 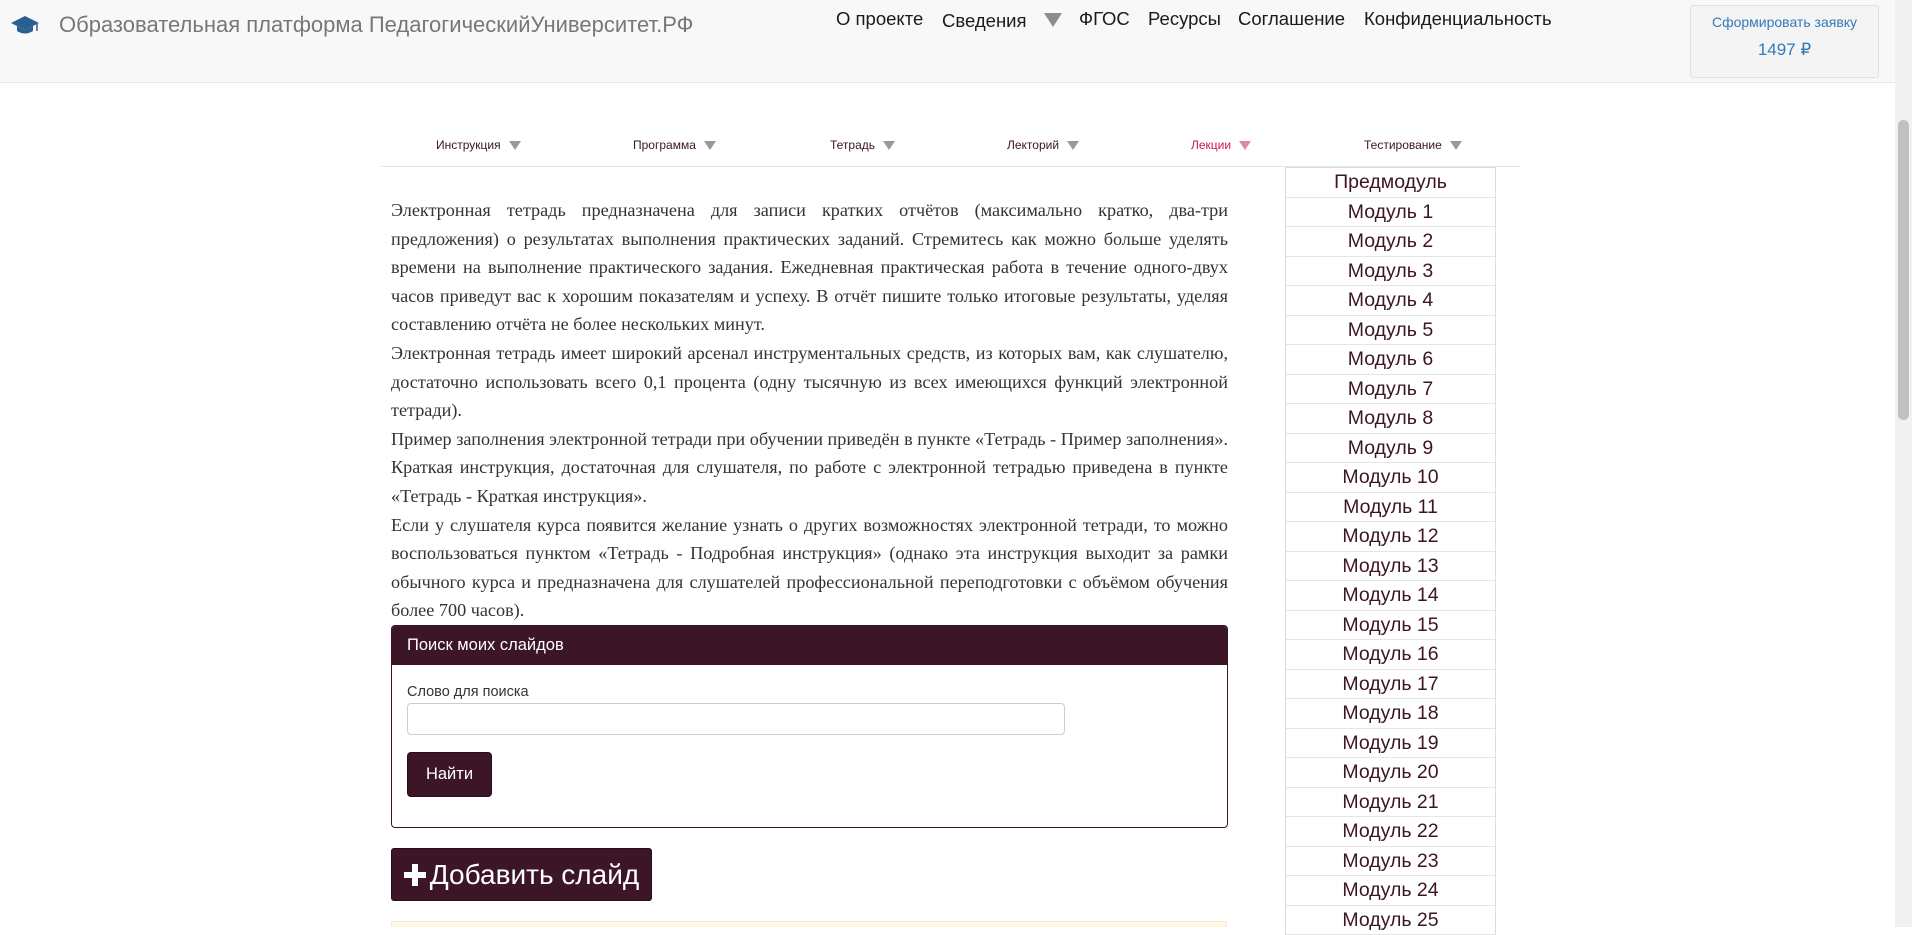 I want to click on module-item: Модуль 4, so click(x=1390, y=301).